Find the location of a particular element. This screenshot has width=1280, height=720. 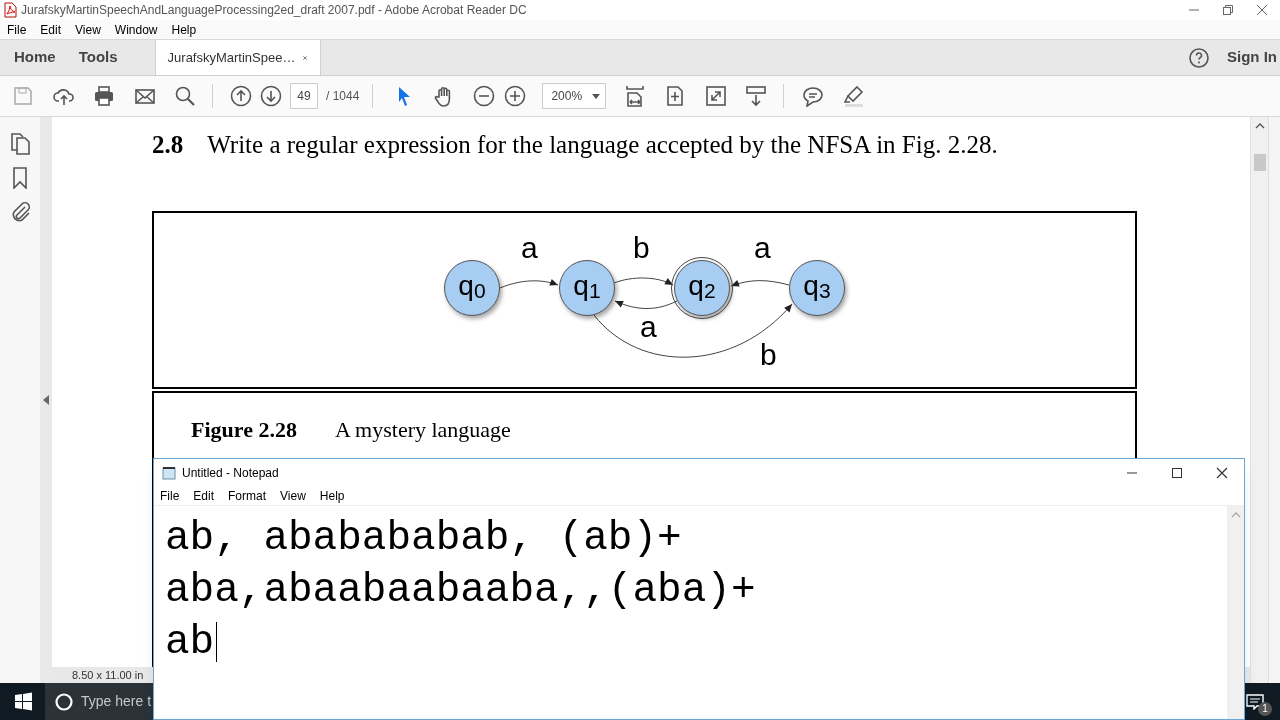

sign-in-link: Sign In is located at coordinates (1253, 57).